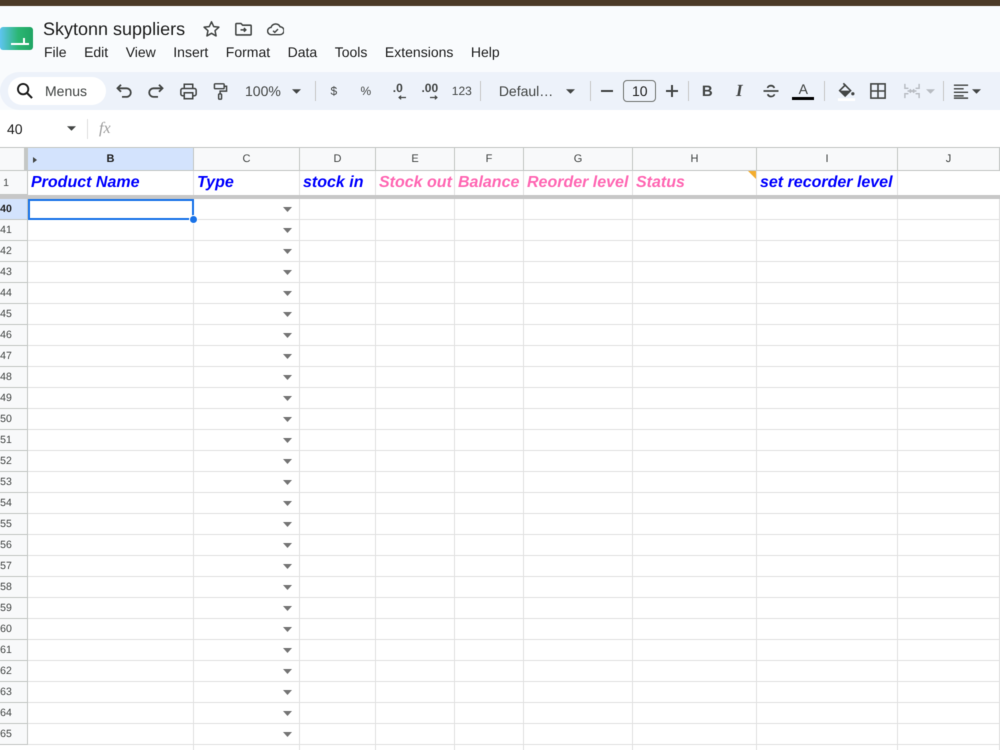  I want to click on column-header: G, so click(578, 159).